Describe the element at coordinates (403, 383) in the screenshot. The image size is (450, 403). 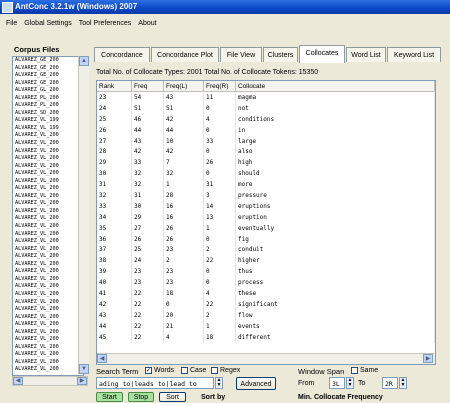
I see `to-spinner: ▲ ▼` at that location.